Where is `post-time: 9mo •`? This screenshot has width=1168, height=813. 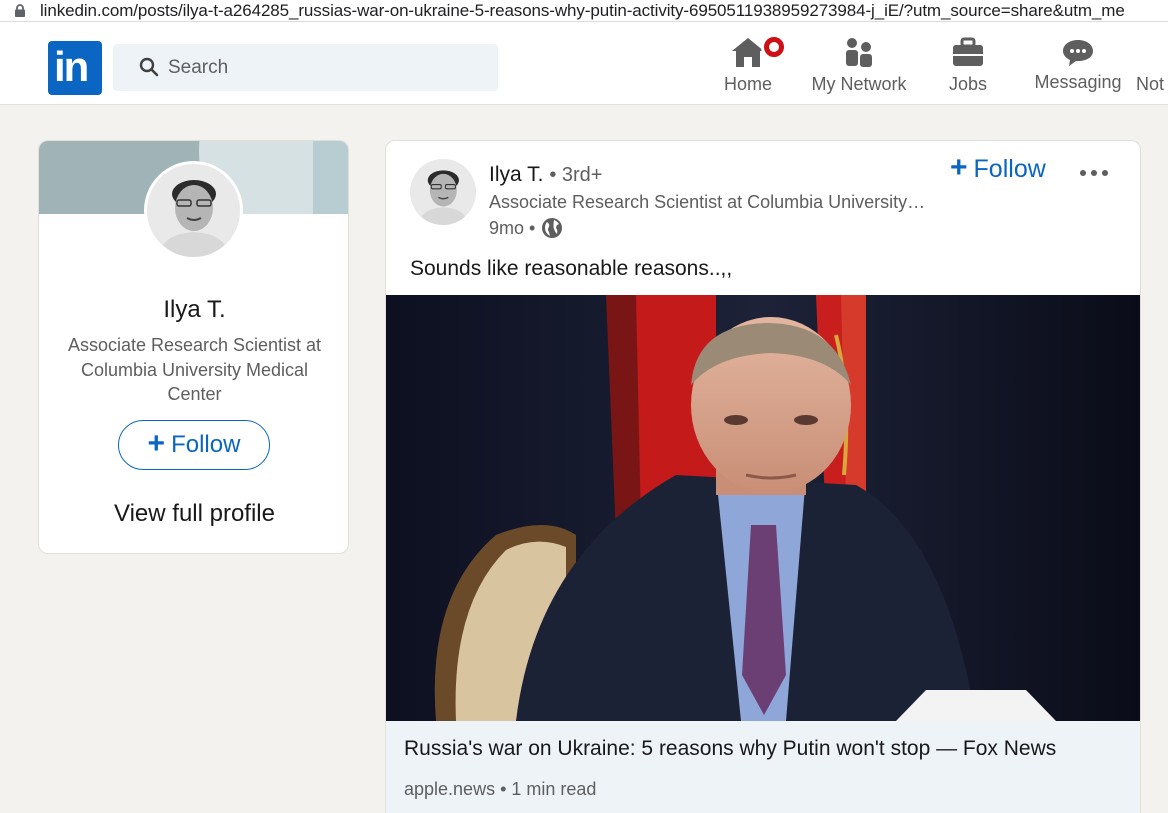
post-time: 9mo • is located at coordinates (512, 227).